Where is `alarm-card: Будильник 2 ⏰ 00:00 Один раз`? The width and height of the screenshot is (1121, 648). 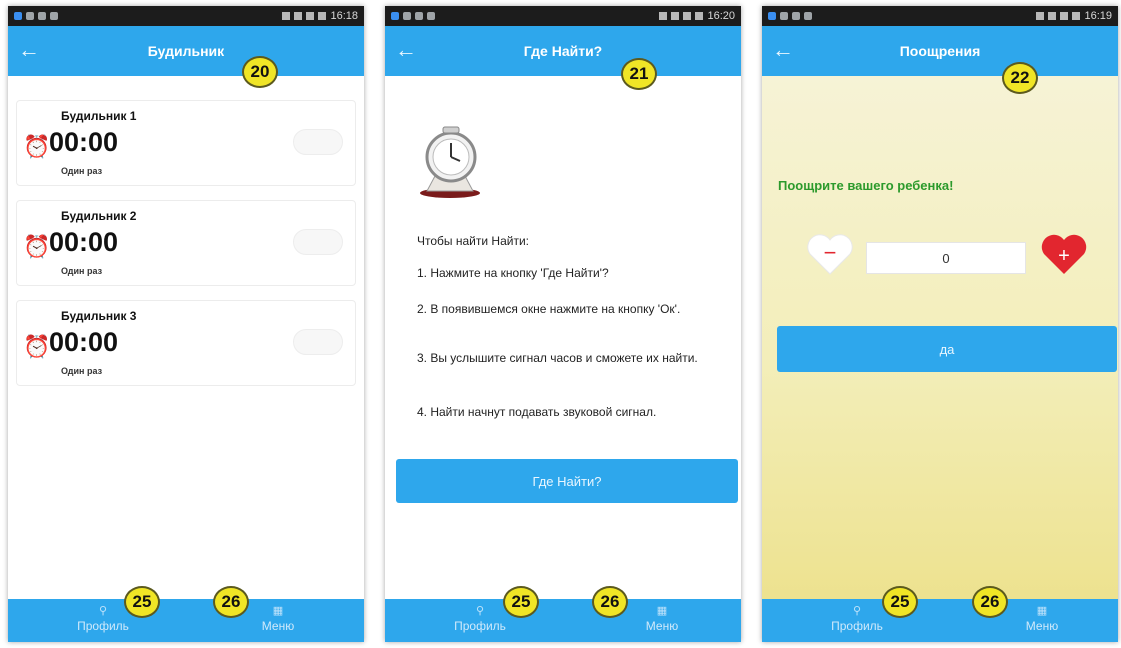 alarm-card: Будильник 2 ⏰ 00:00 Один раз is located at coordinates (186, 243).